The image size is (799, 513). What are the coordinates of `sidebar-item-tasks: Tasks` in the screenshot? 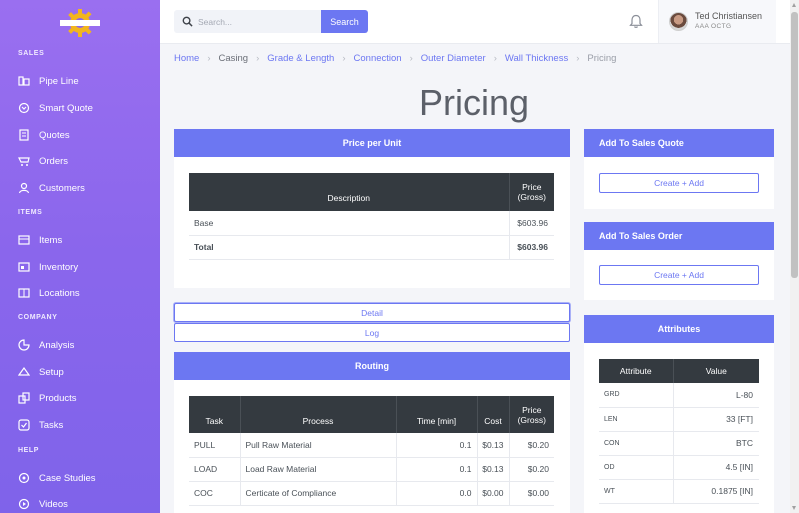 It's located at (88, 425).